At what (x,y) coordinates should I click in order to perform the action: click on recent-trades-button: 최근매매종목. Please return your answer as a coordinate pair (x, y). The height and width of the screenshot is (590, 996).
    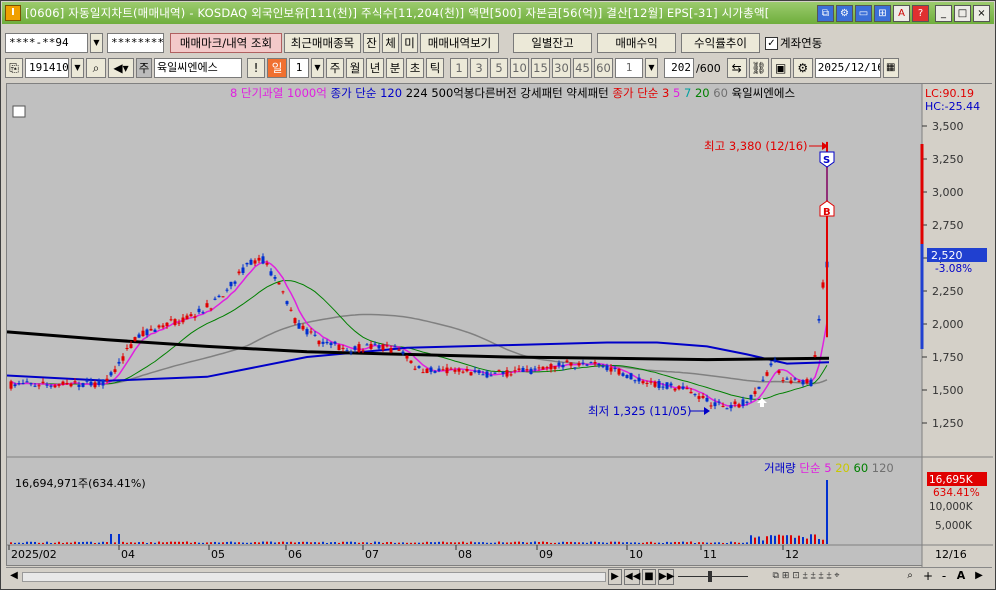
    Looking at the image, I should click on (322, 43).